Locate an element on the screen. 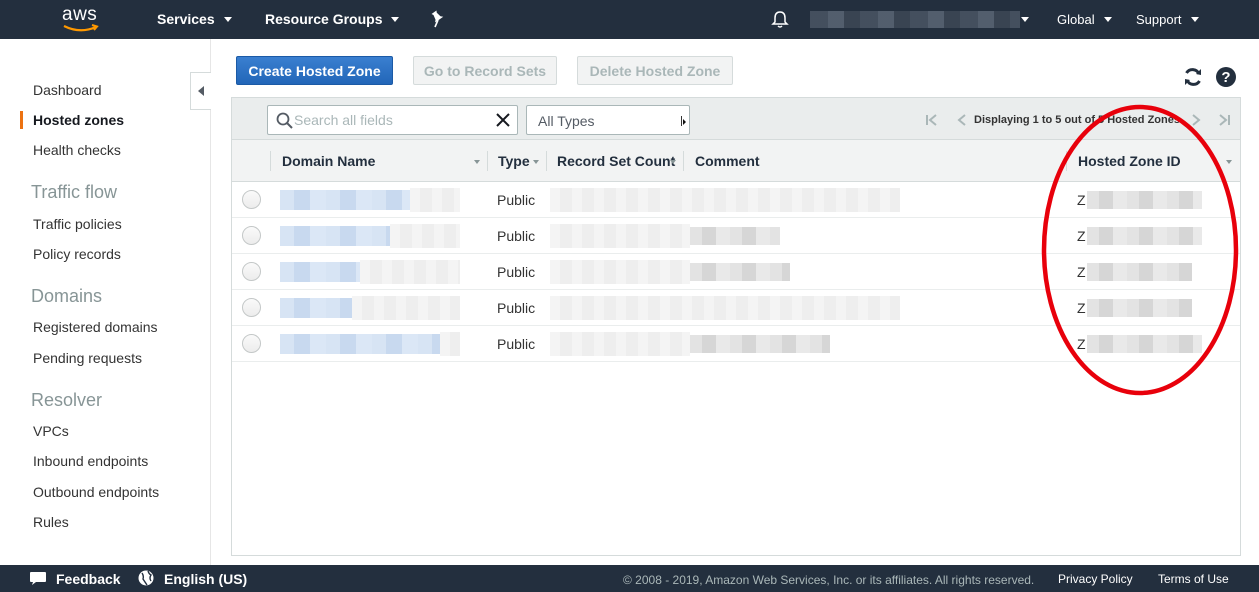 The image size is (1259, 592). sidebar-item-dashboard: Dashboard is located at coordinates (67, 90).